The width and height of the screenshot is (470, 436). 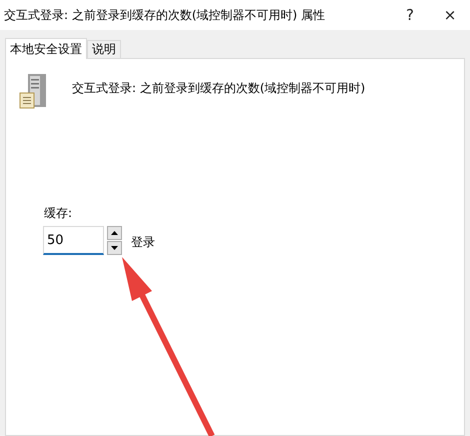 What do you see at coordinates (104, 49) in the screenshot?
I see `tab: 说明` at bounding box center [104, 49].